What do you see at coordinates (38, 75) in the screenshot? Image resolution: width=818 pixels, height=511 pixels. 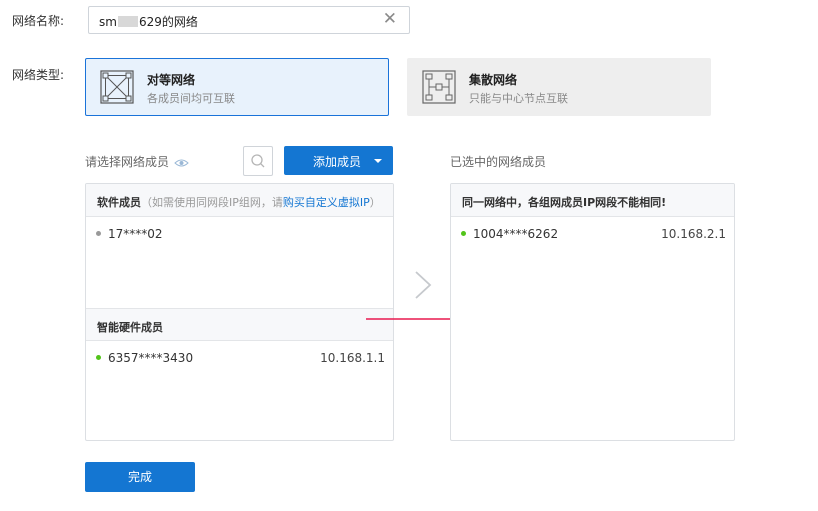 I see `network-type-label: 网络类型:` at bounding box center [38, 75].